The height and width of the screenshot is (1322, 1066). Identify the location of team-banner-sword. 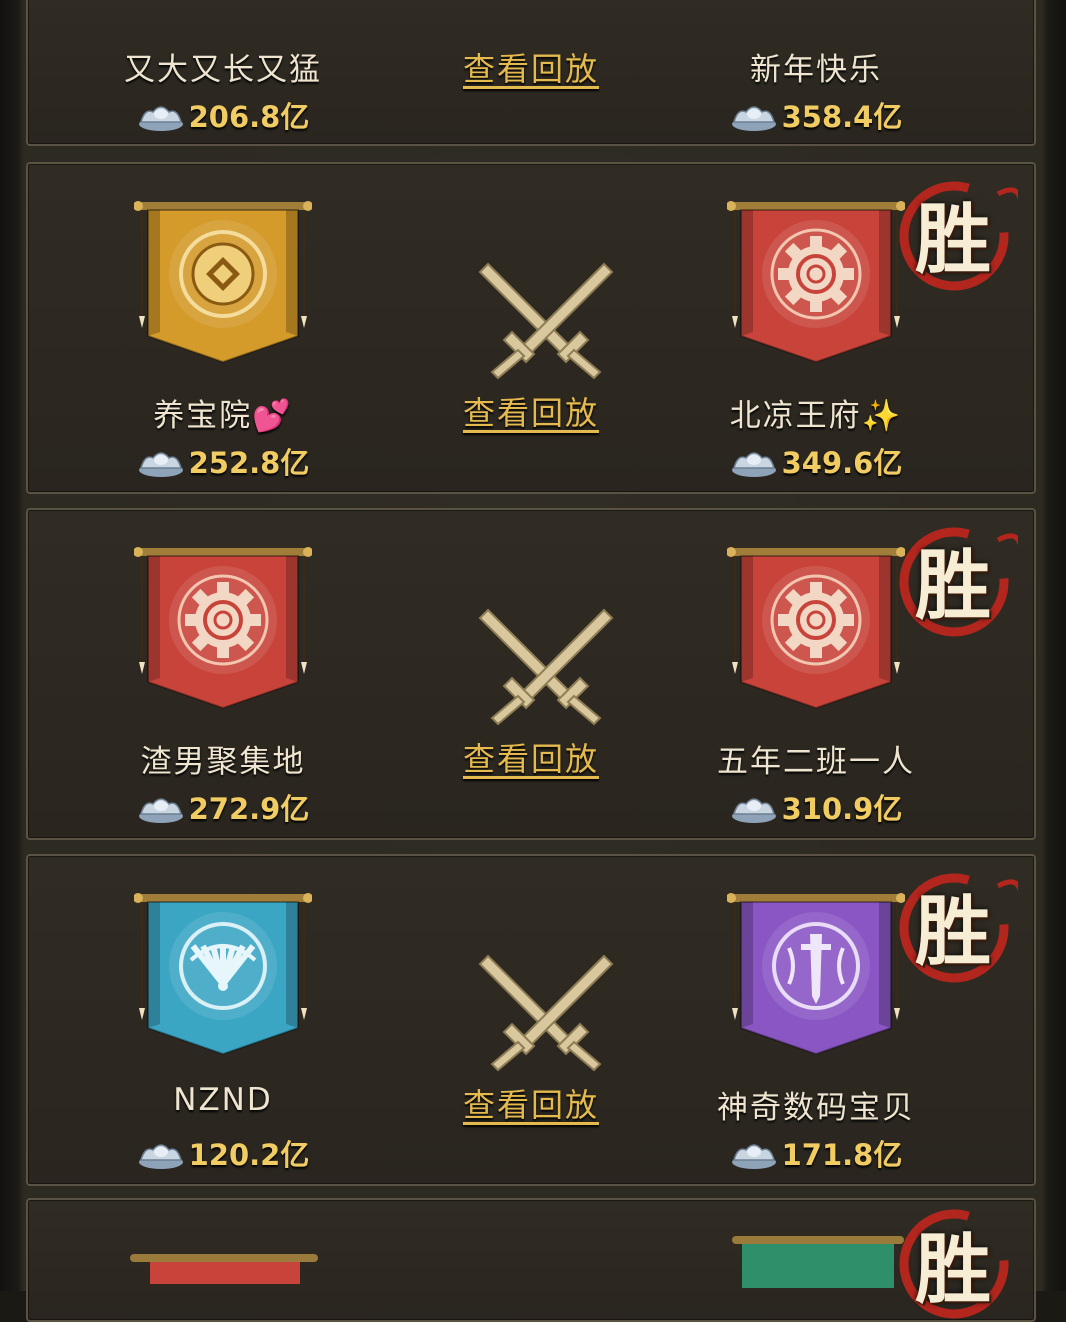
(816, 973).